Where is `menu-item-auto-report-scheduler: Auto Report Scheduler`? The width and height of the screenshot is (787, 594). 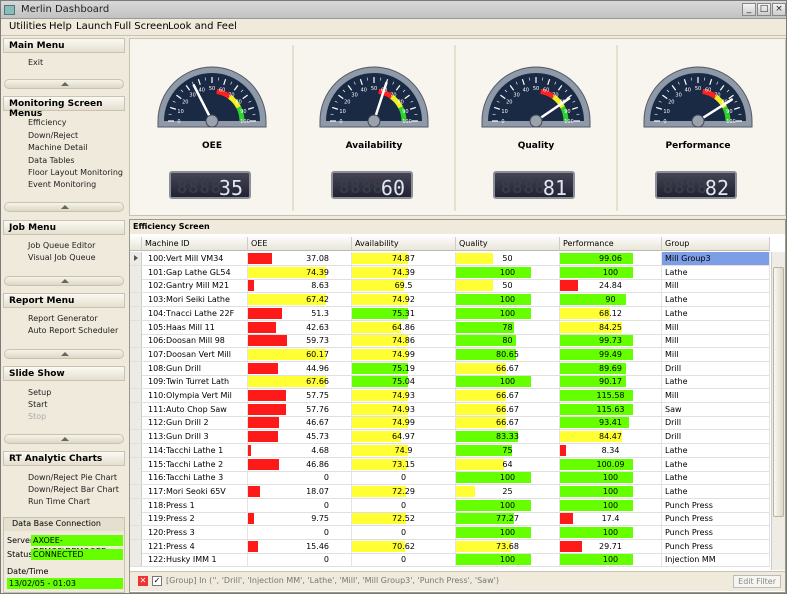
menu-item-auto-report-scheduler: Auto Report Scheduler is located at coordinates (73, 330).